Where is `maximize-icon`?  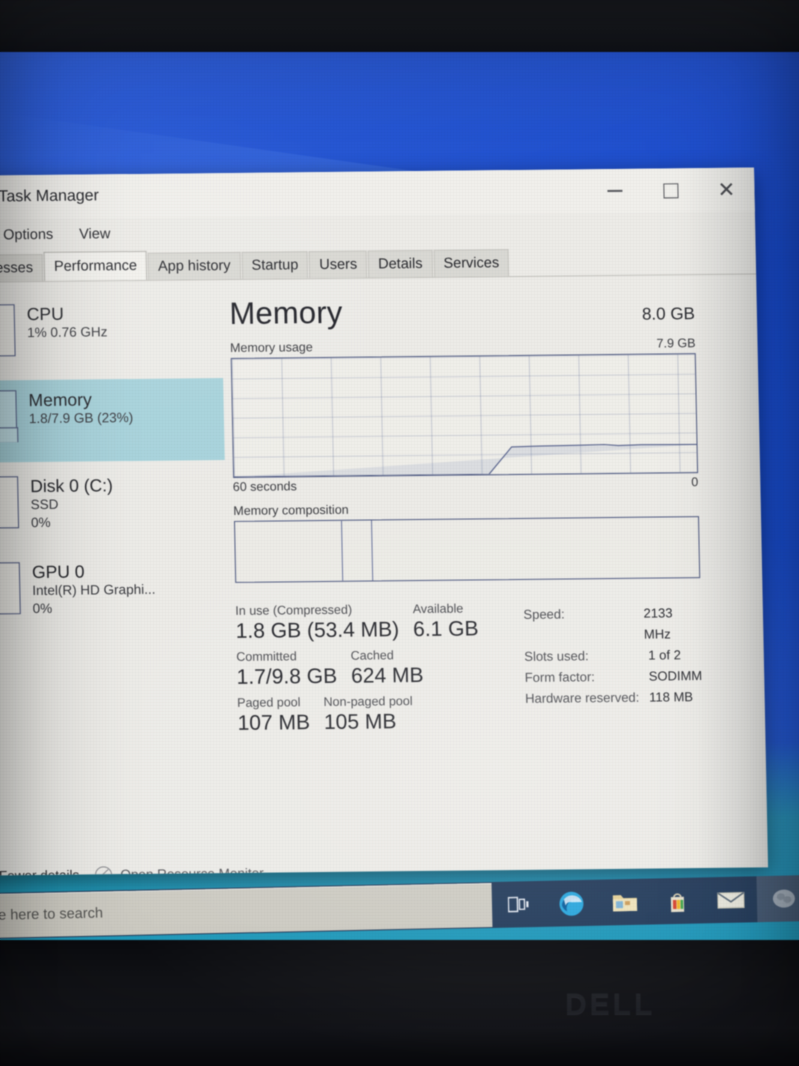 maximize-icon is located at coordinates (670, 190).